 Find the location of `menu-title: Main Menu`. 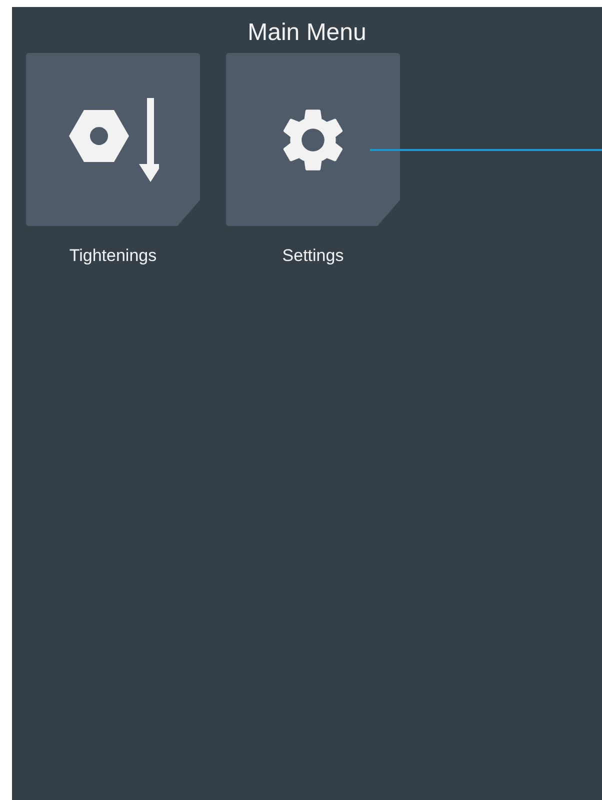

menu-title: Main Menu is located at coordinates (307, 33).